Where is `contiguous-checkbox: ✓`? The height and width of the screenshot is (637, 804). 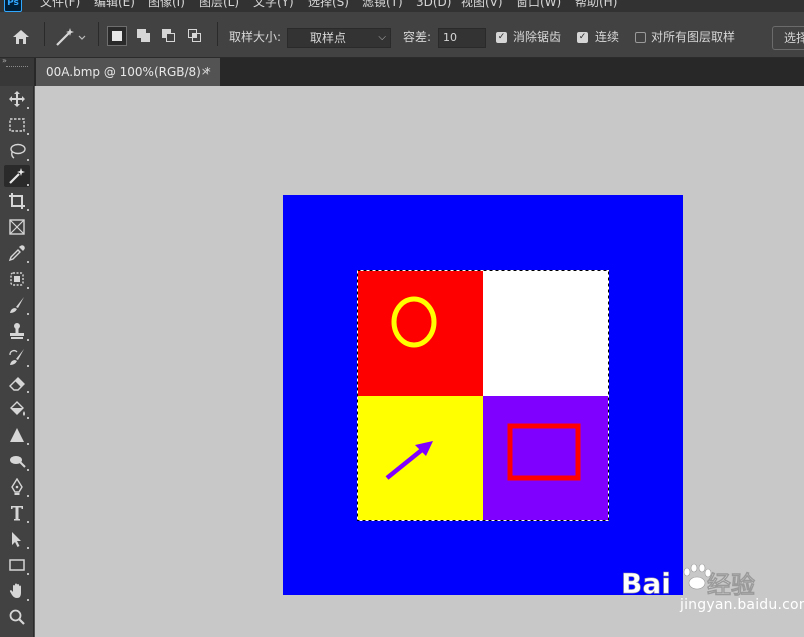
contiguous-checkbox: ✓ is located at coordinates (582, 37).